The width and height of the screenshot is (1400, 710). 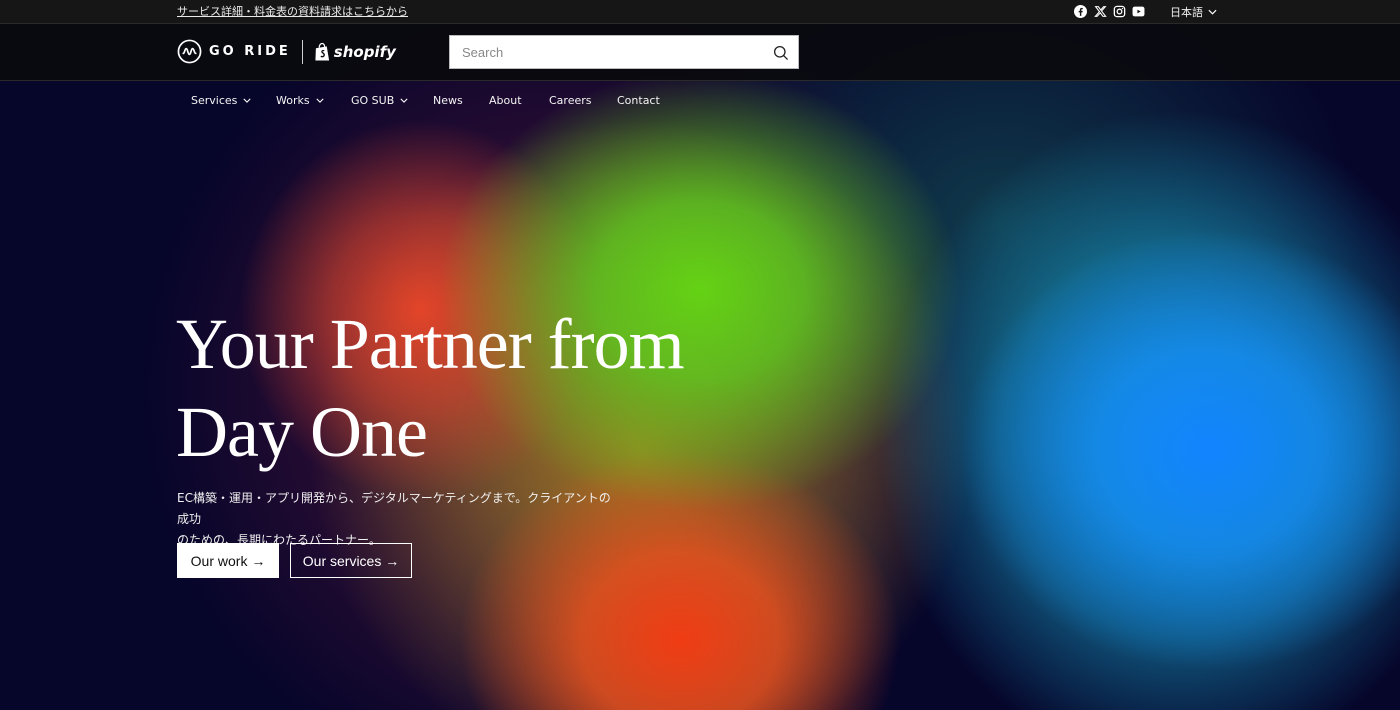 What do you see at coordinates (373, 100) in the screenshot?
I see `nav-item-label: GO SUB` at bounding box center [373, 100].